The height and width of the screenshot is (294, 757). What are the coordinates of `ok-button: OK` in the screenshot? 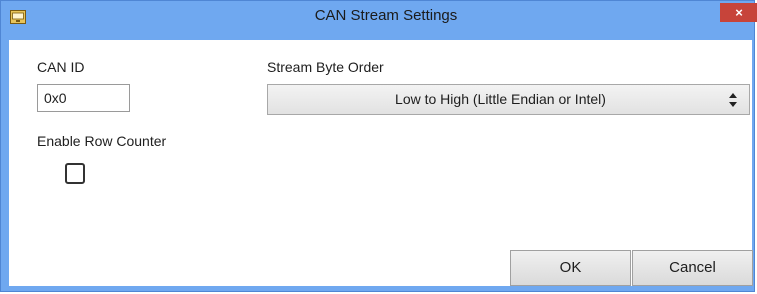 It's located at (570, 268).